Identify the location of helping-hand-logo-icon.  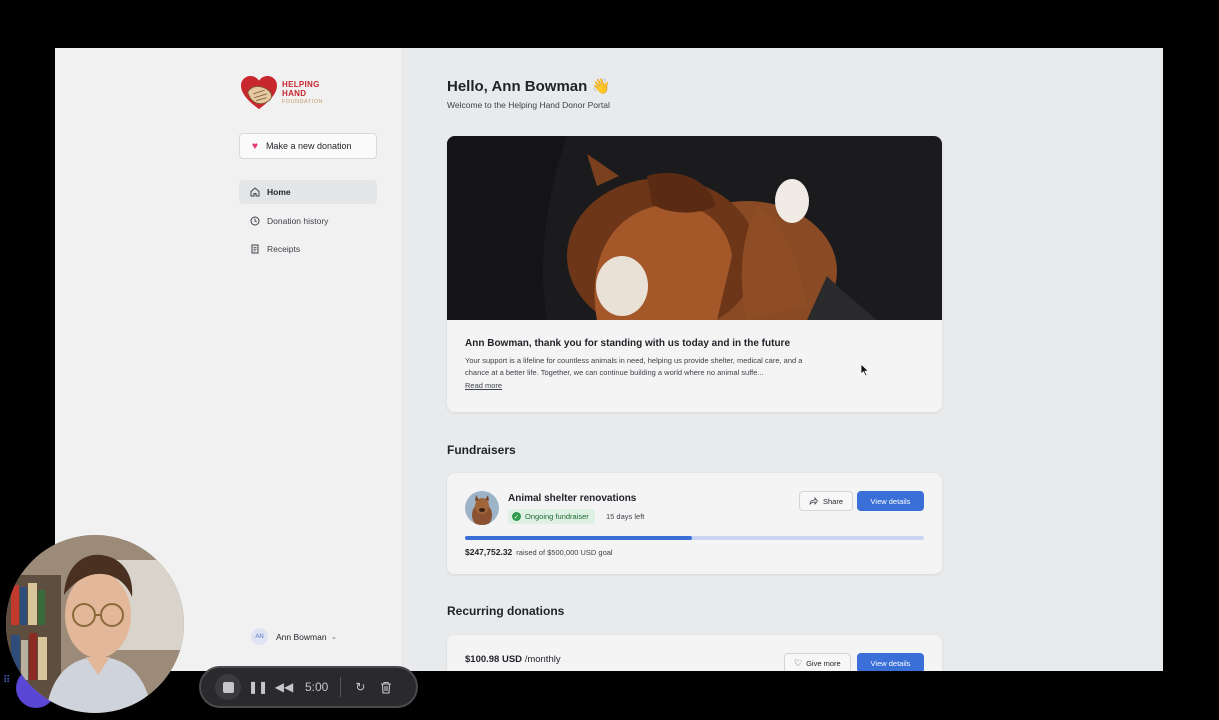
(259, 92).